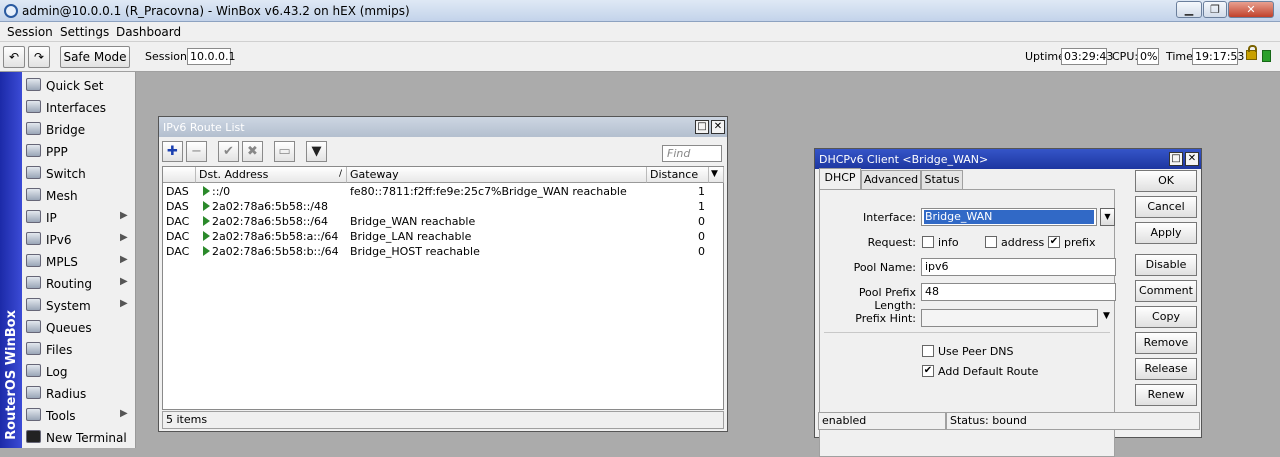  Describe the element at coordinates (68, 306) in the screenshot. I see `sidebar-item-label: System` at that location.